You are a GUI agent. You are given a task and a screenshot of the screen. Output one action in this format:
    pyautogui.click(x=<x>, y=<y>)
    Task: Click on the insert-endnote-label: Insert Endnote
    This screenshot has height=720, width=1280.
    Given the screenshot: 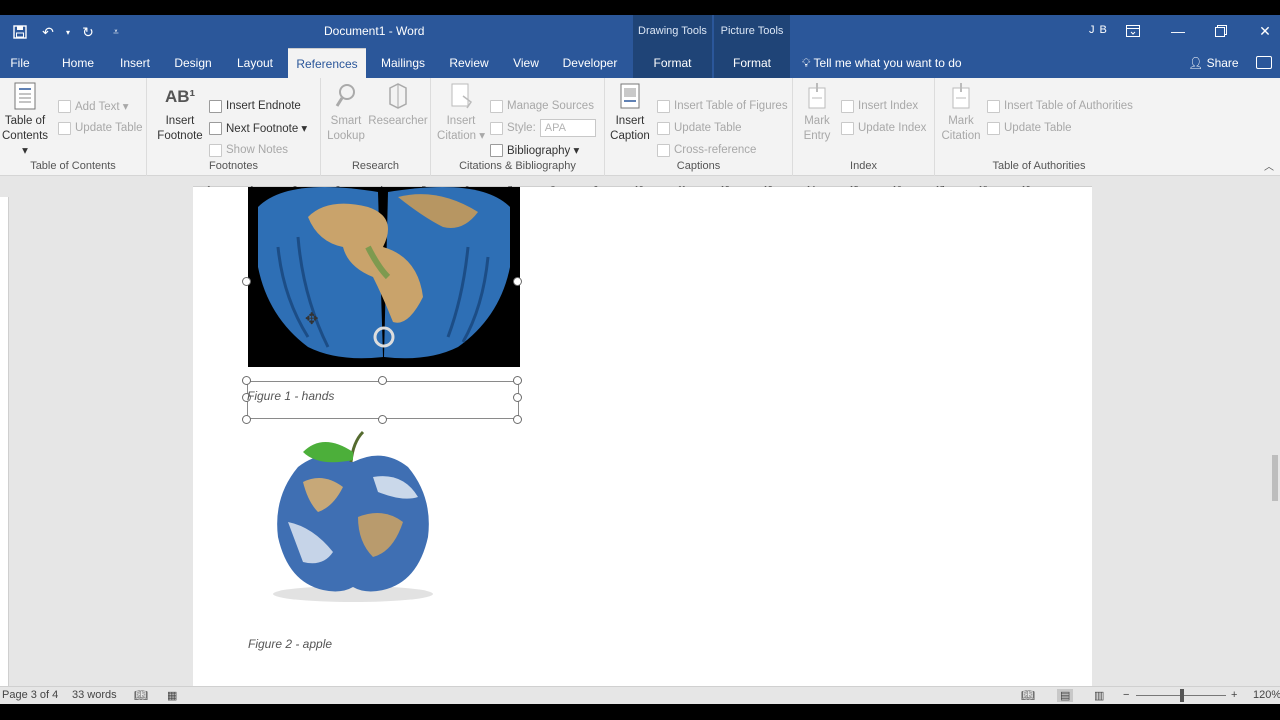 What is the action you would take?
    pyautogui.click(x=263, y=106)
    